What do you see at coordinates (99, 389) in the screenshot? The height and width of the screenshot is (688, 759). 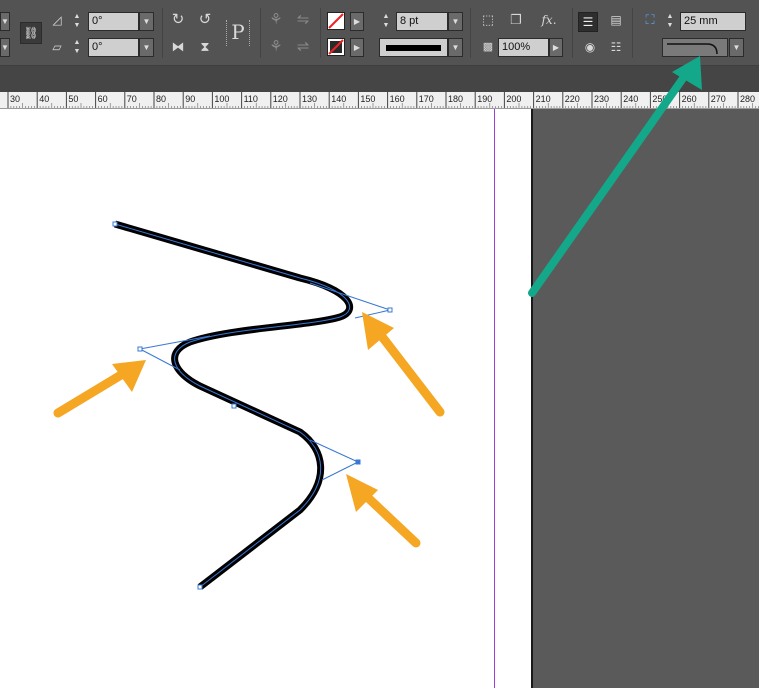 I see `orange-arrow-left` at bounding box center [99, 389].